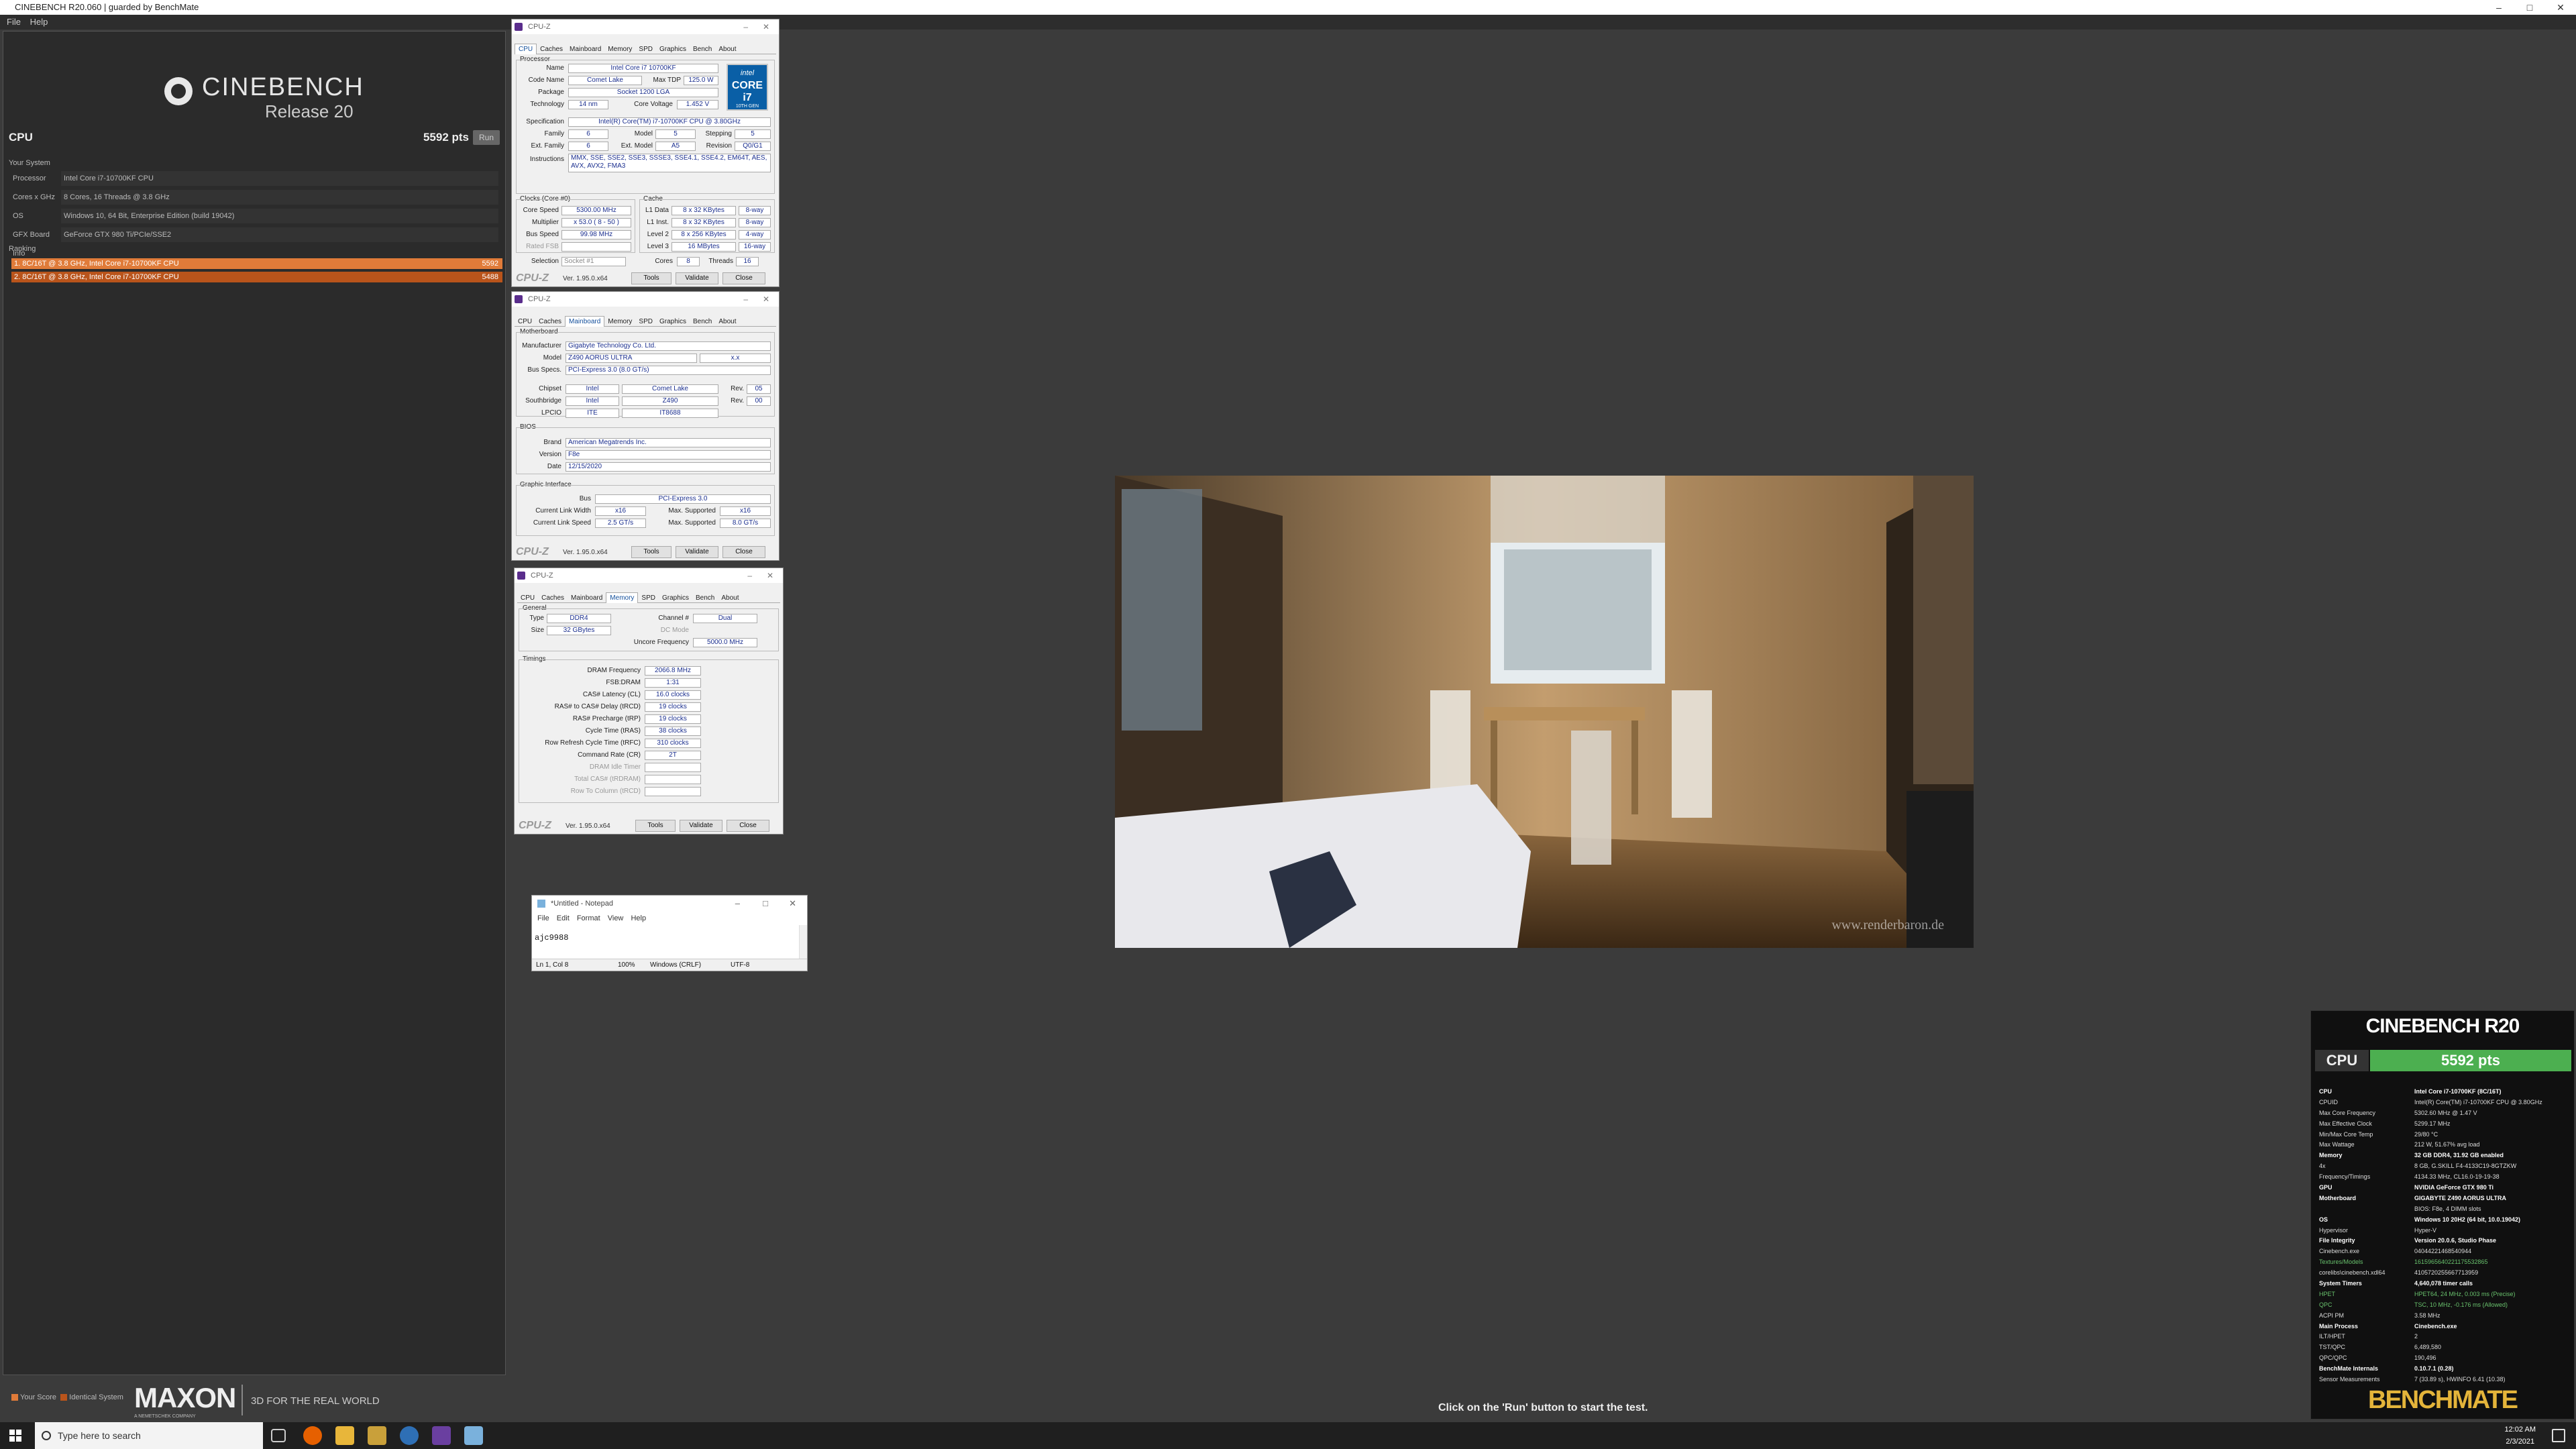  I want to click on identical-system-swatch, so click(64, 1397).